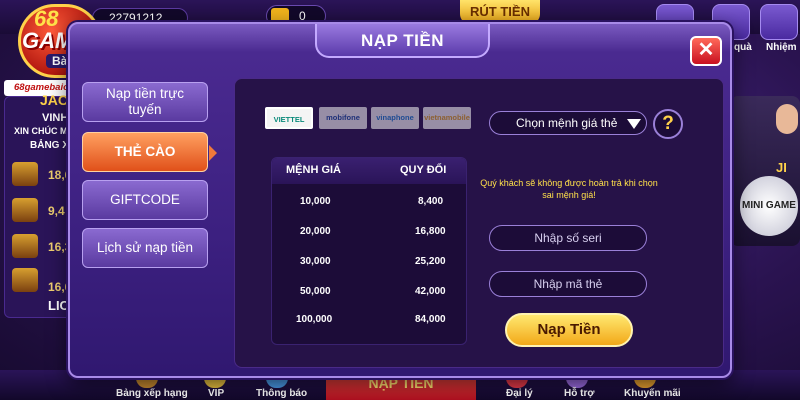  What do you see at coordinates (281, 393) in the screenshot?
I see `notice-tab: Thông báo` at bounding box center [281, 393].